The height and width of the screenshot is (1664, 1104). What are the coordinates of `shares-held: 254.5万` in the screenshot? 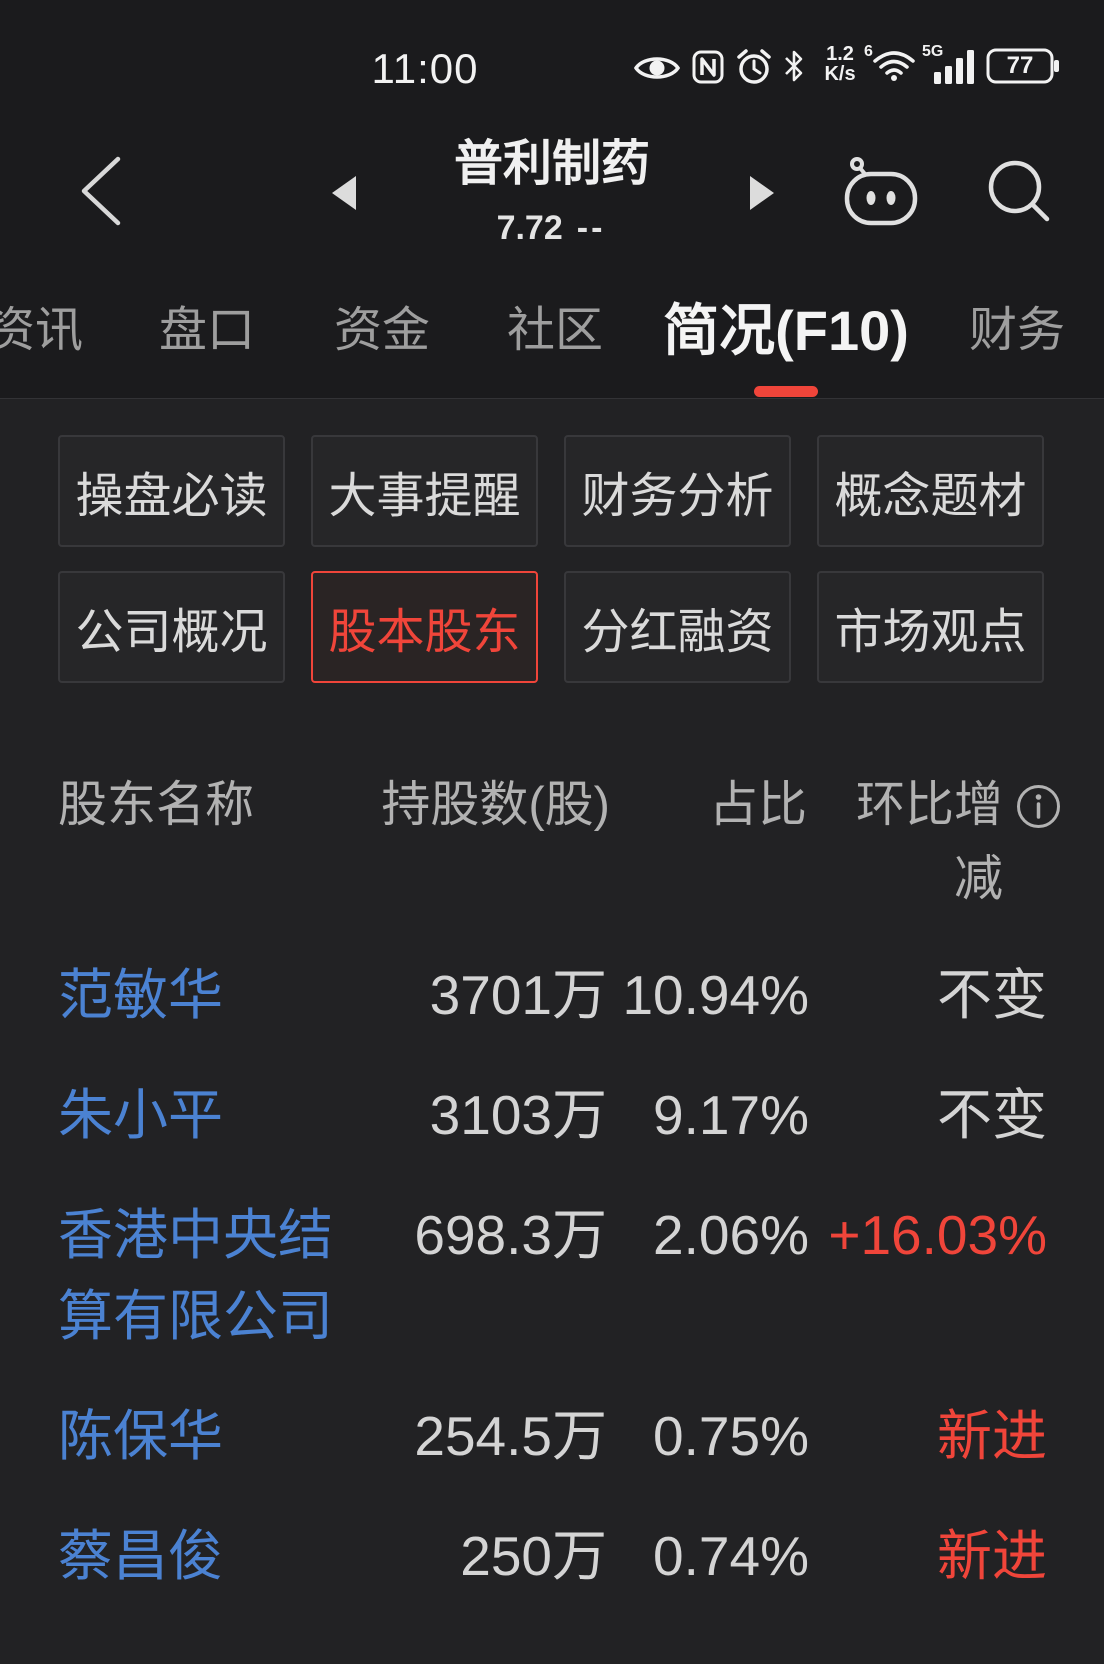 It's located at (510, 1435).